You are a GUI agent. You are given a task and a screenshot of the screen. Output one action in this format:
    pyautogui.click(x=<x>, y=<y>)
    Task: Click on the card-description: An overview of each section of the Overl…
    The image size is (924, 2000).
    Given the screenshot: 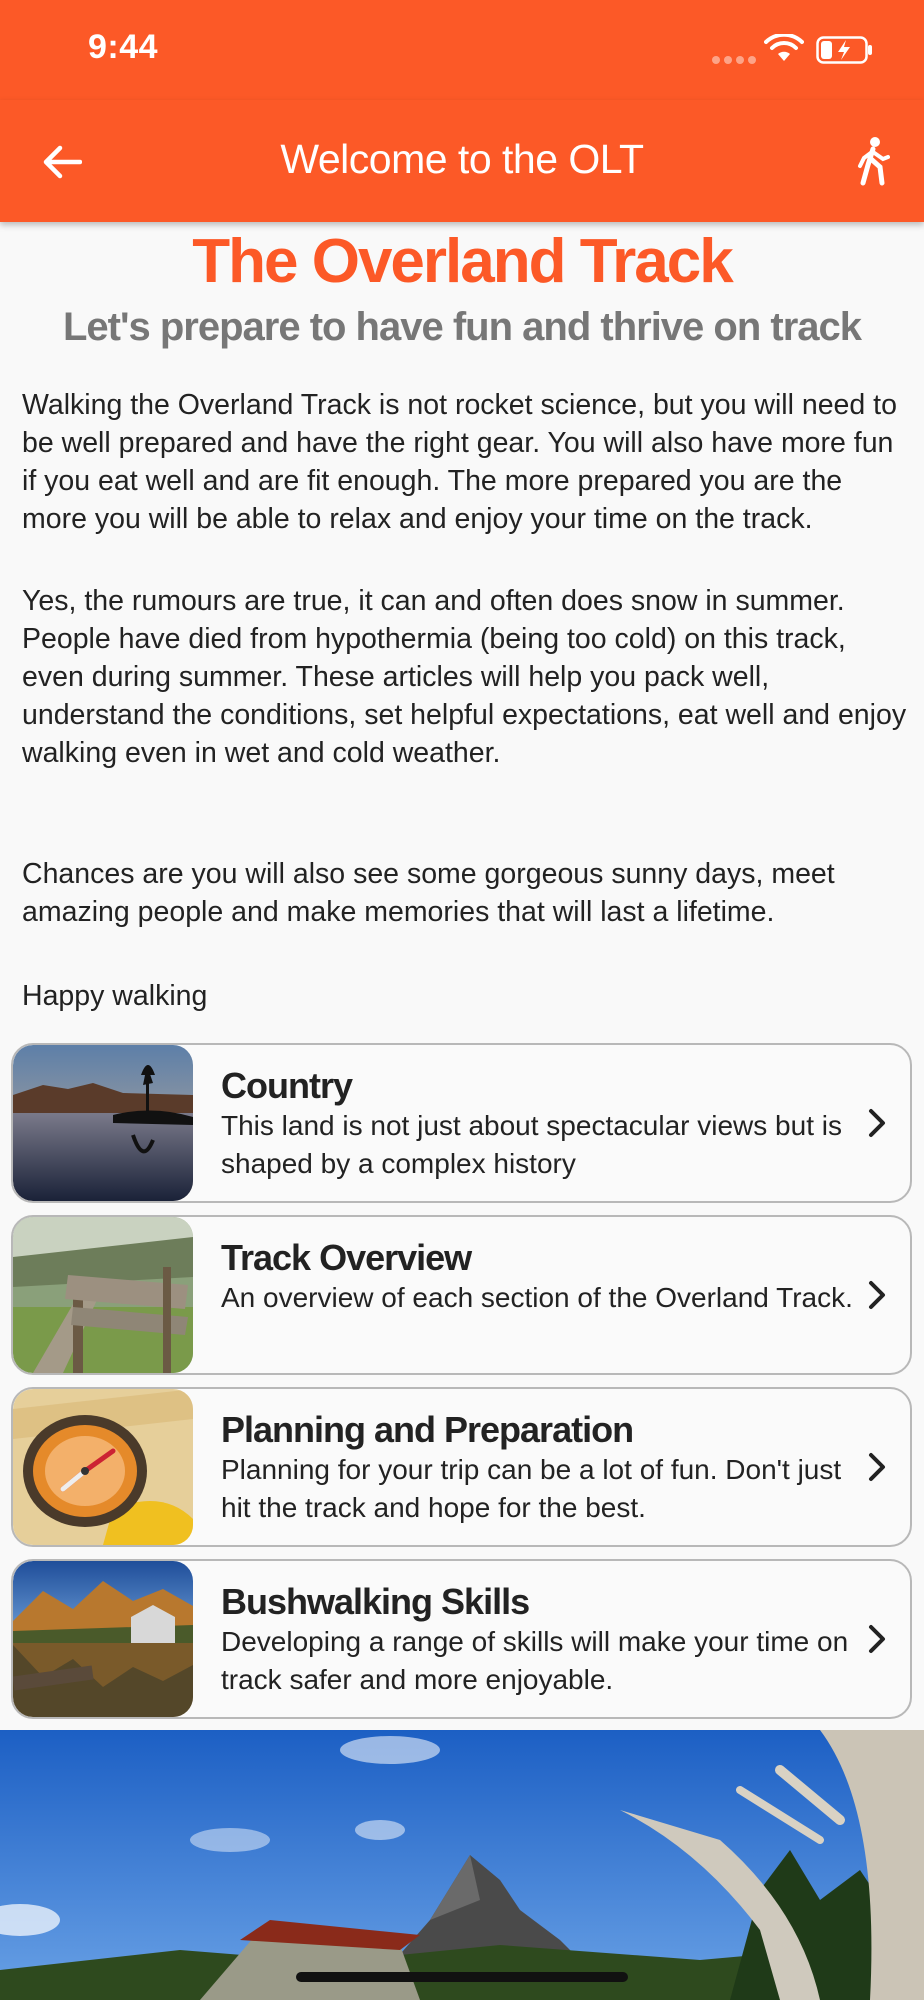 What is the action you would take?
    pyautogui.click(x=537, y=1297)
    